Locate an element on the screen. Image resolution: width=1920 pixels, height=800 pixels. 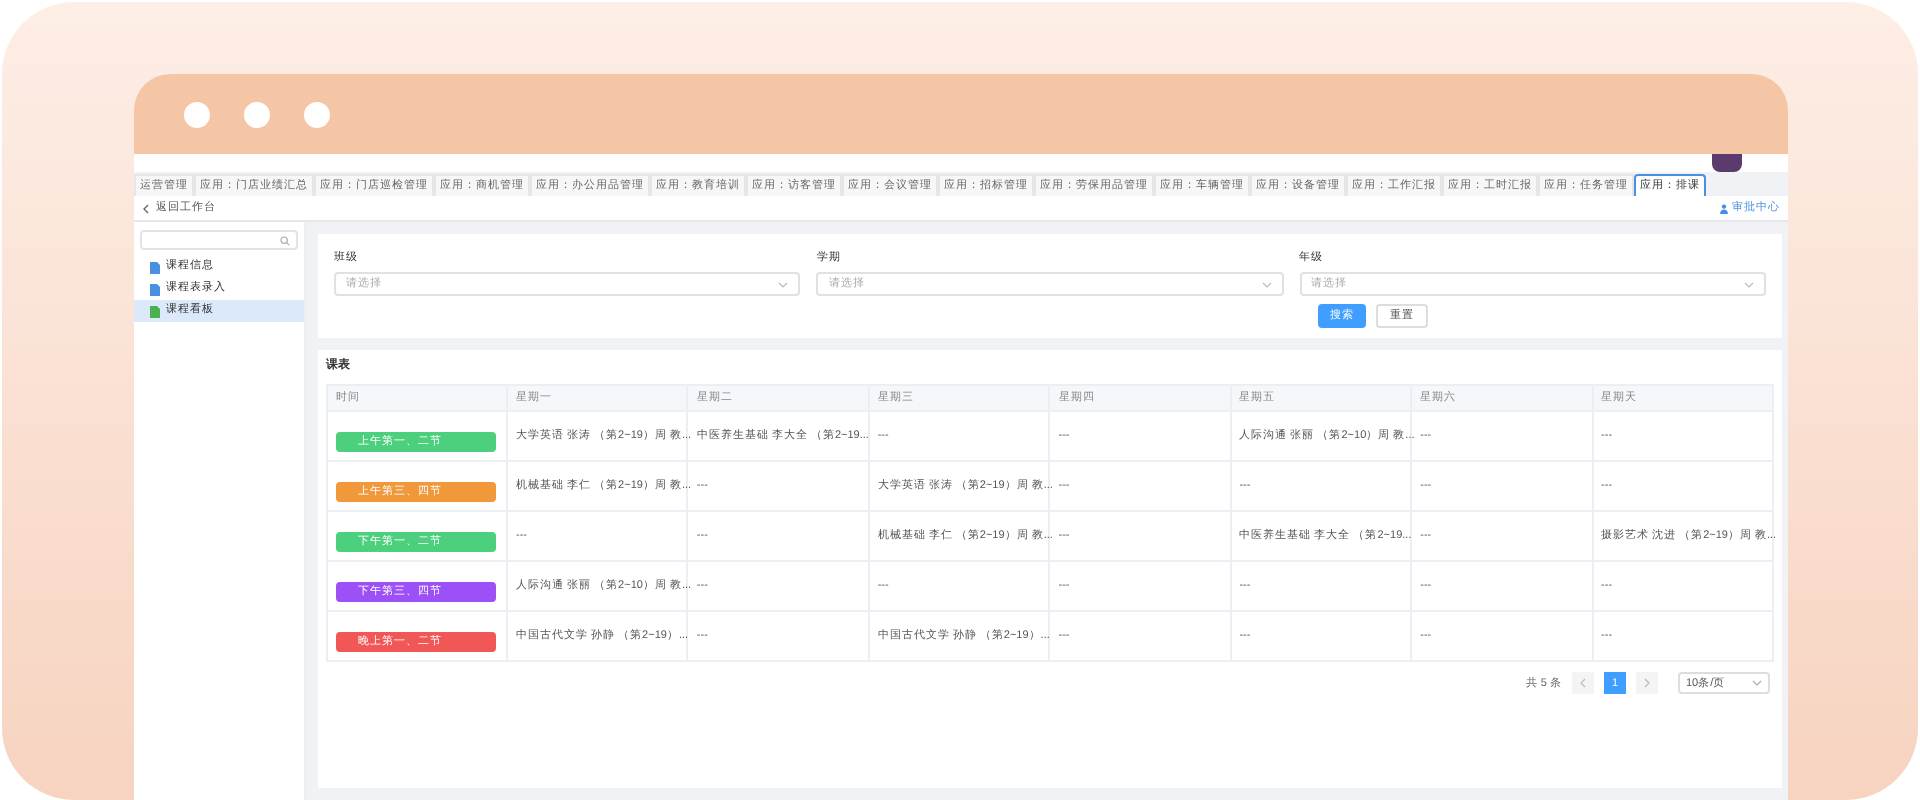
next-page-button is located at coordinates (1647, 683).